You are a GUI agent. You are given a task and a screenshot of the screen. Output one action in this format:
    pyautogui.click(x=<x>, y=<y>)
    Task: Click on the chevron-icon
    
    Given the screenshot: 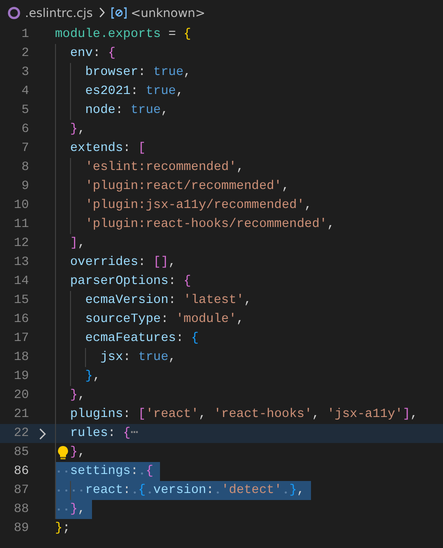 What is the action you would take?
    pyautogui.click(x=101, y=12)
    